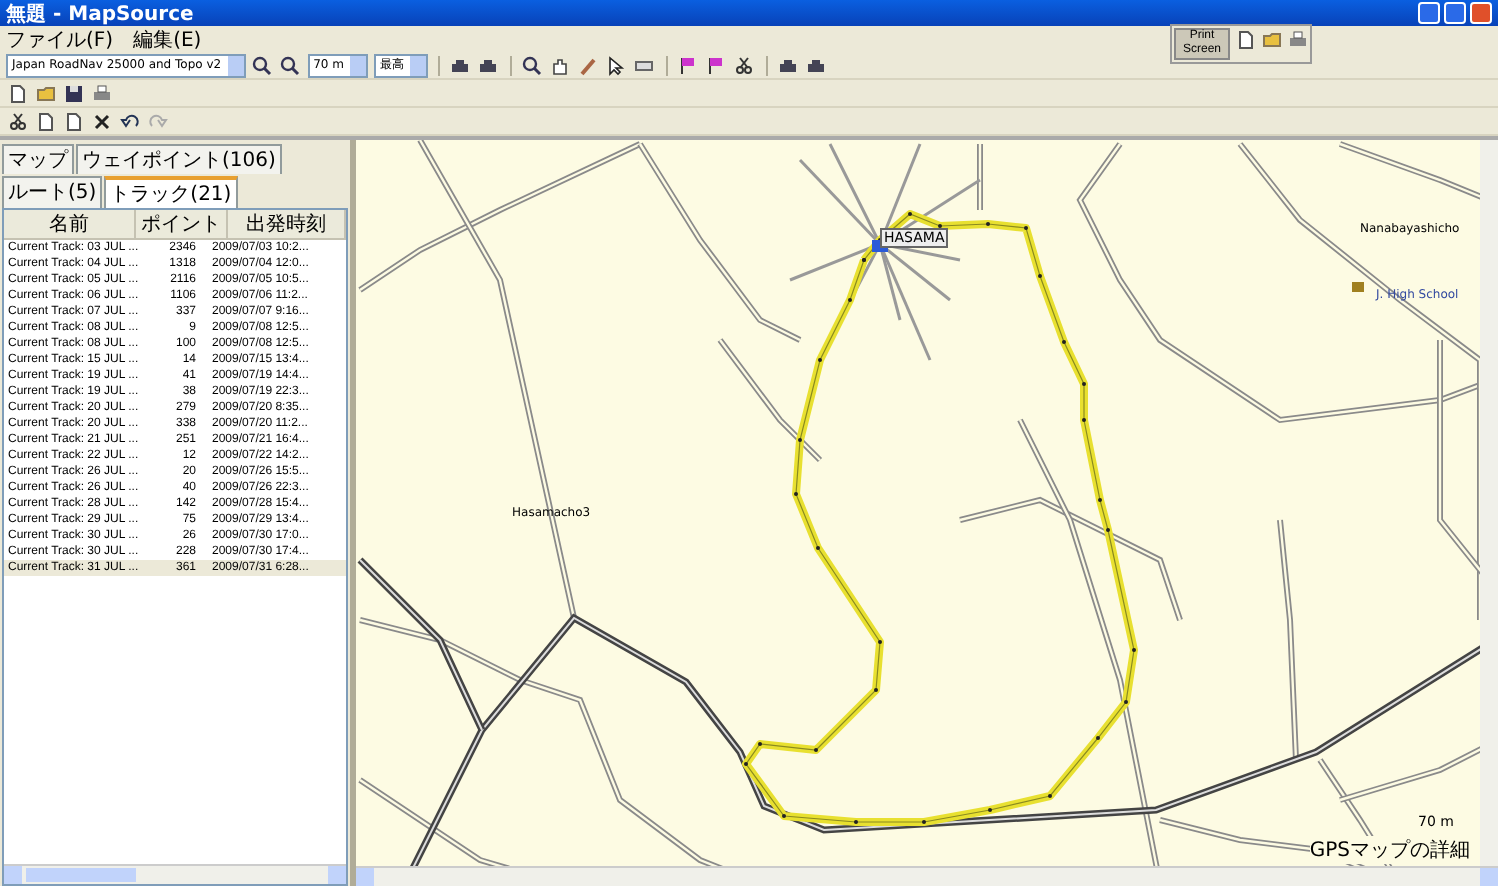  What do you see at coordinates (1481, 13) in the screenshot?
I see `close-button` at bounding box center [1481, 13].